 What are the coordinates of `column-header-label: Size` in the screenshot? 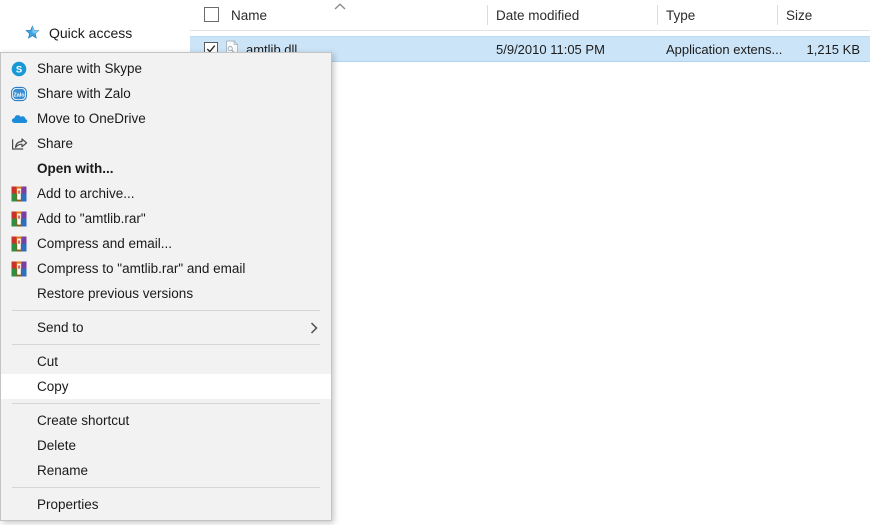 It's located at (799, 15).